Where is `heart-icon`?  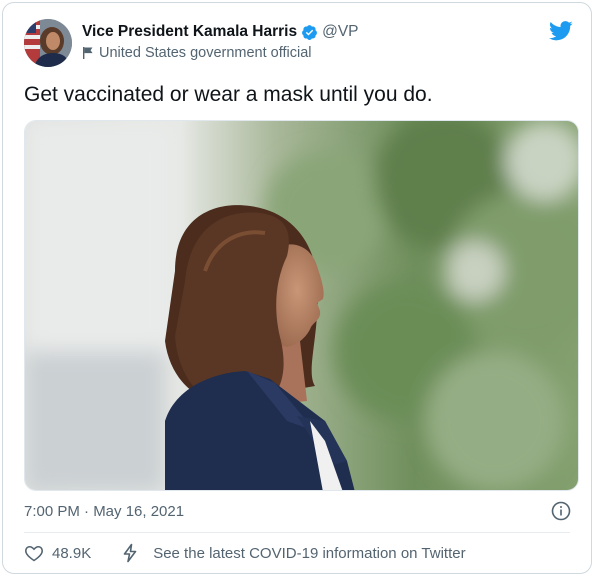
heart-icon is located at coordinates (34, 553).